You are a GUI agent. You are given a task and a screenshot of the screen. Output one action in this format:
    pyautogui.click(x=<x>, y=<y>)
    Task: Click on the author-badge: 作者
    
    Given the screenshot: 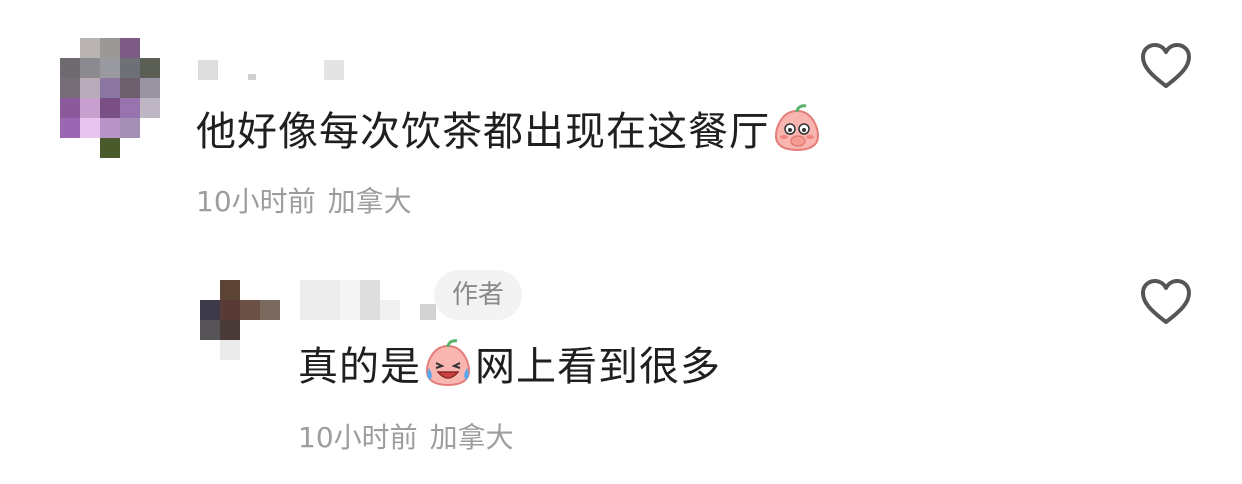 What is the action you would take?
    pyautogui.click(x=478, y=295)
    